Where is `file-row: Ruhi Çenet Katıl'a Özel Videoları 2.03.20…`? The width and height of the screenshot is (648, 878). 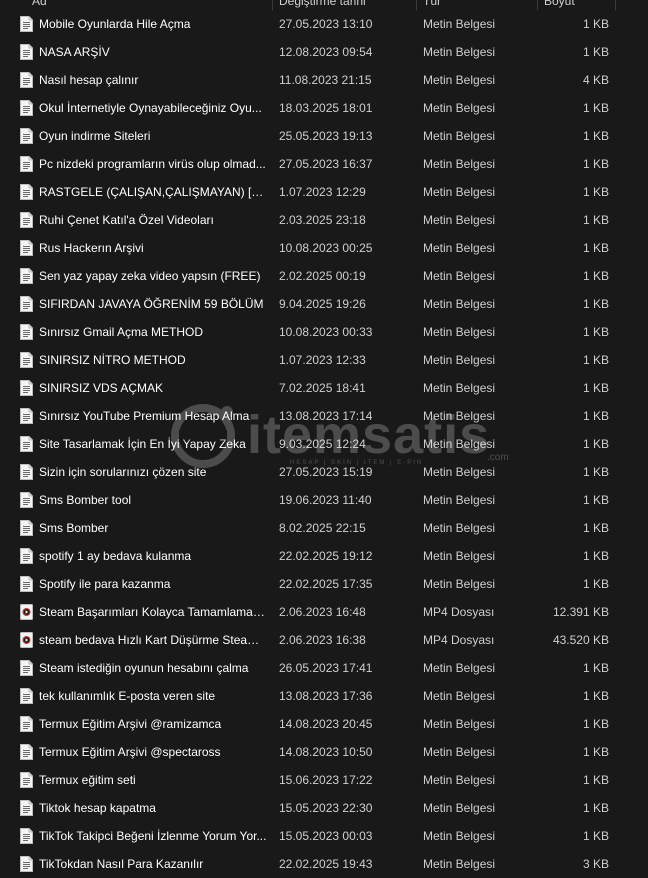
file-row: Ruhi Çenet Katıl'a Özel Videoları 2.03.20… is located at coordinates (324, 220).